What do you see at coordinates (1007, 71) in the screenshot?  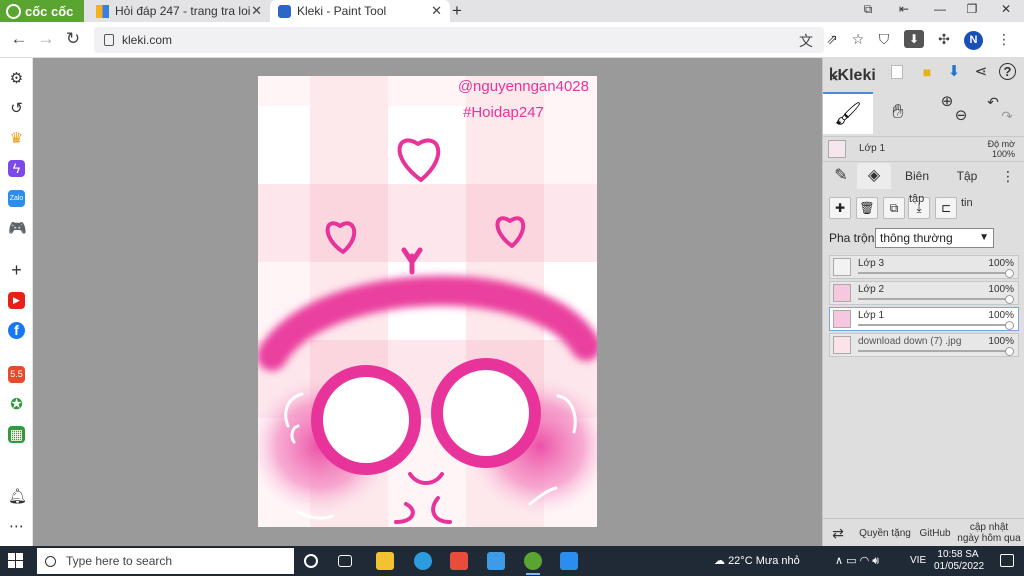 I see `help-icon: ?` at bounding box center [1007, 71].